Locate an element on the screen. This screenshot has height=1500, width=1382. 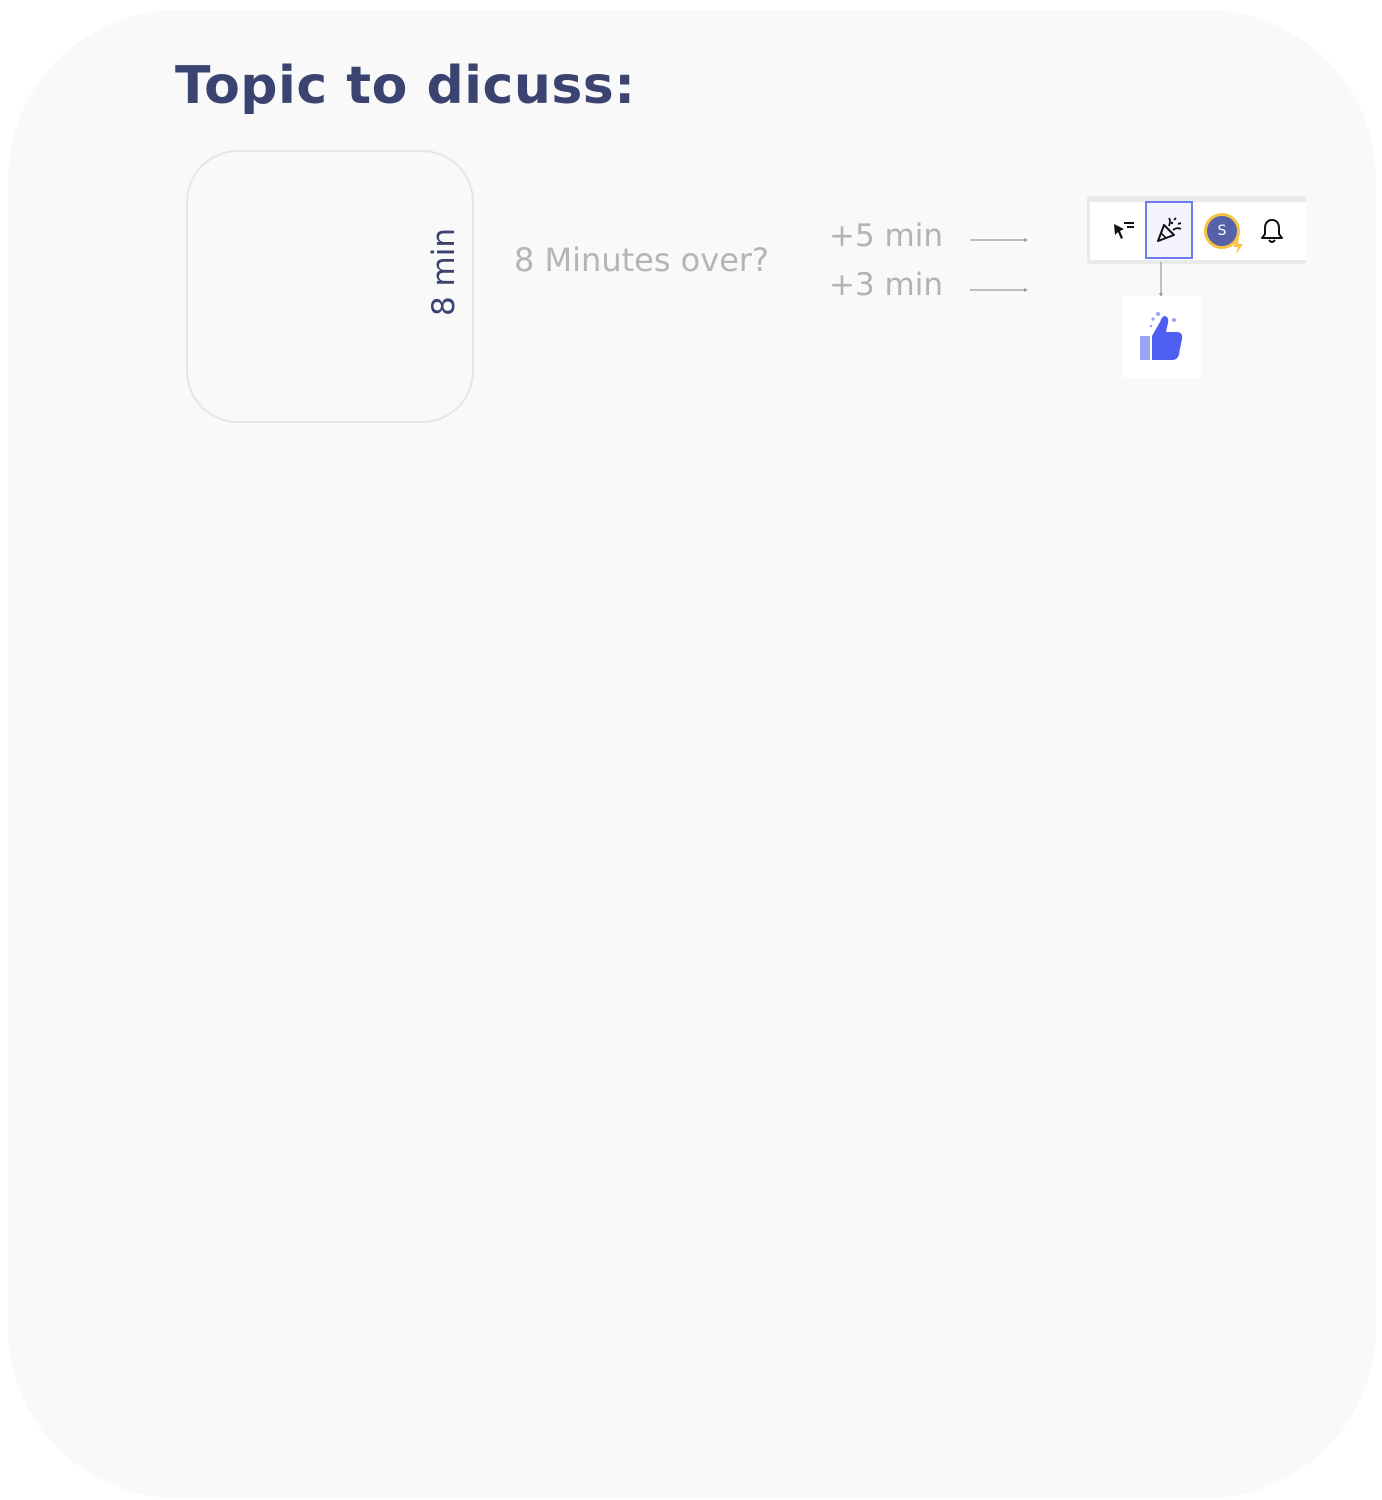
timer-label-text: 8 min is located at coordinates (444, 272).